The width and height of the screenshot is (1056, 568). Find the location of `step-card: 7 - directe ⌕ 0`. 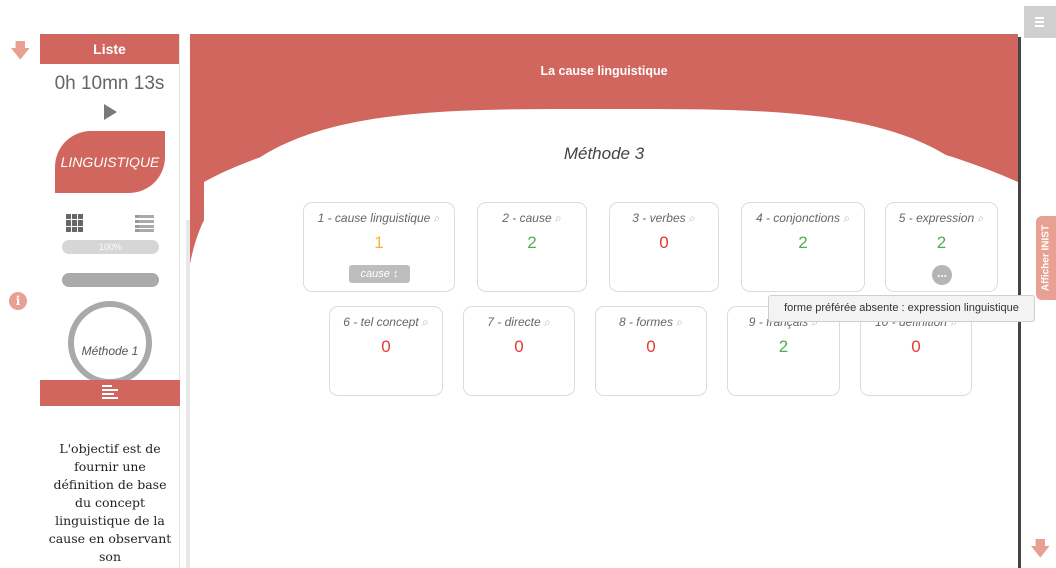

step-card: 7 - directe ⌕ 0 is located at coordinates (519, 351).